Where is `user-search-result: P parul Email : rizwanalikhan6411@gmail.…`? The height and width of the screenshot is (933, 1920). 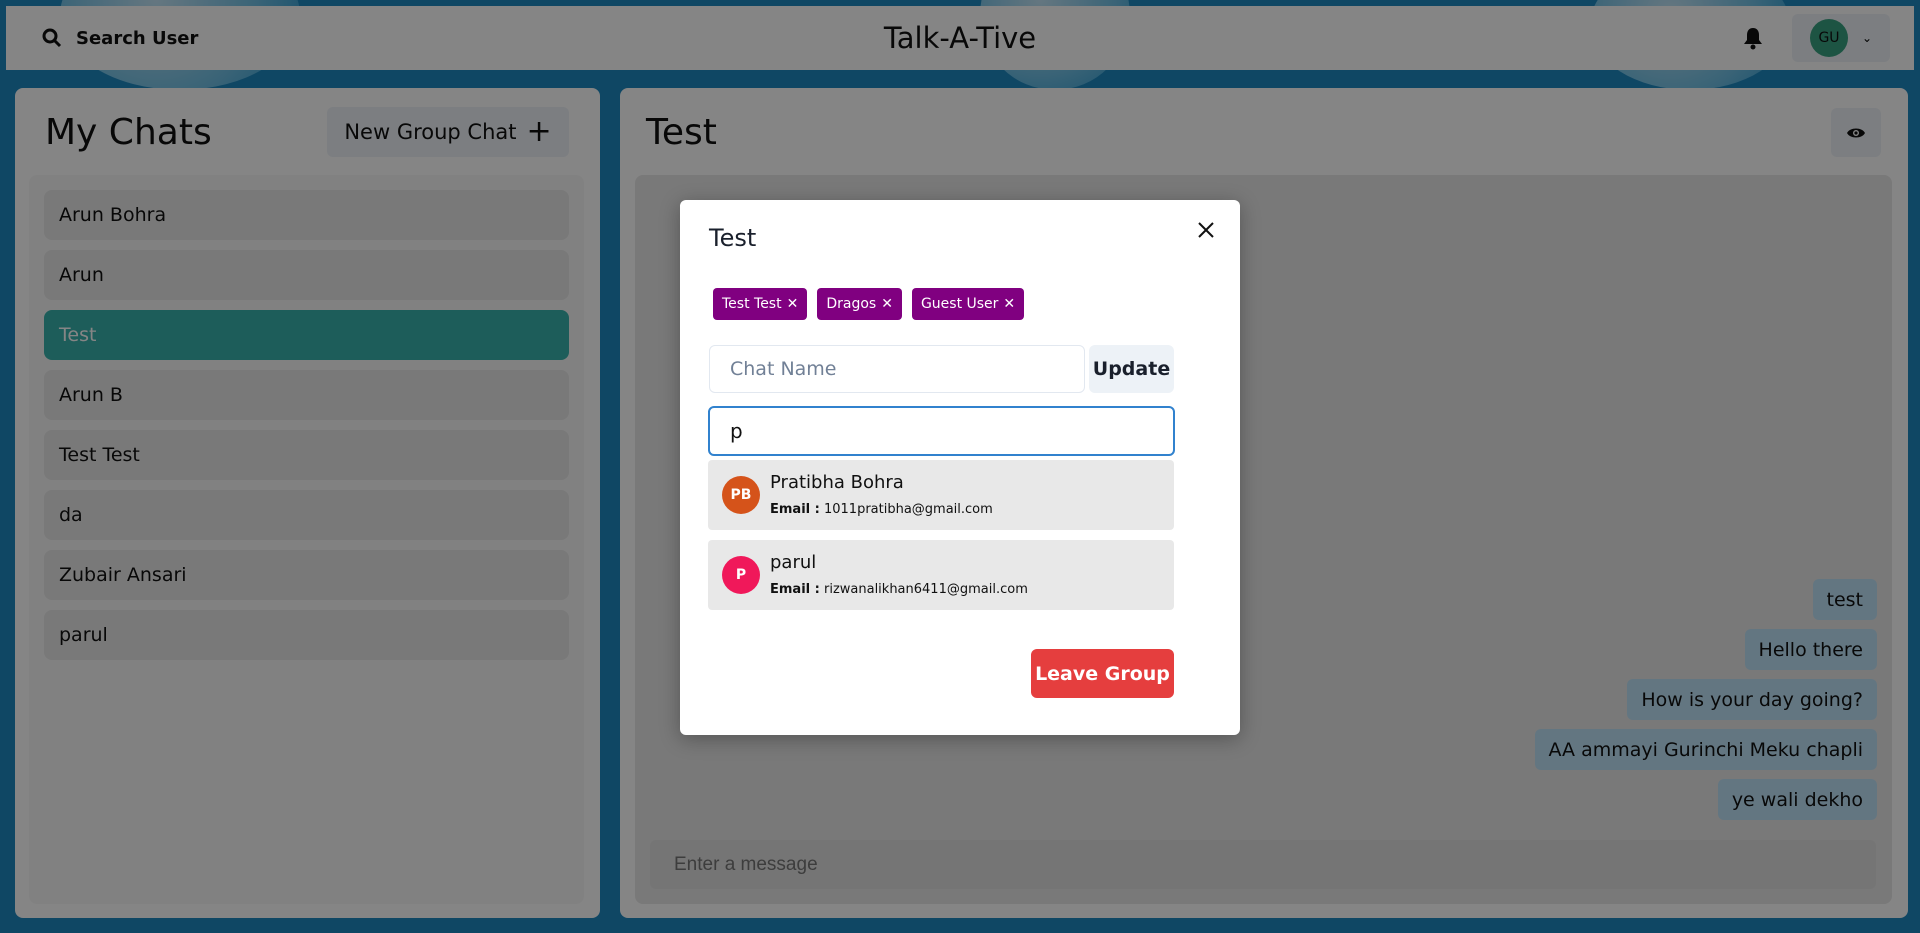
user-search-result: P parul Email : rizwanalikhan6411@gmail.… is located at coordinates (941, 575).